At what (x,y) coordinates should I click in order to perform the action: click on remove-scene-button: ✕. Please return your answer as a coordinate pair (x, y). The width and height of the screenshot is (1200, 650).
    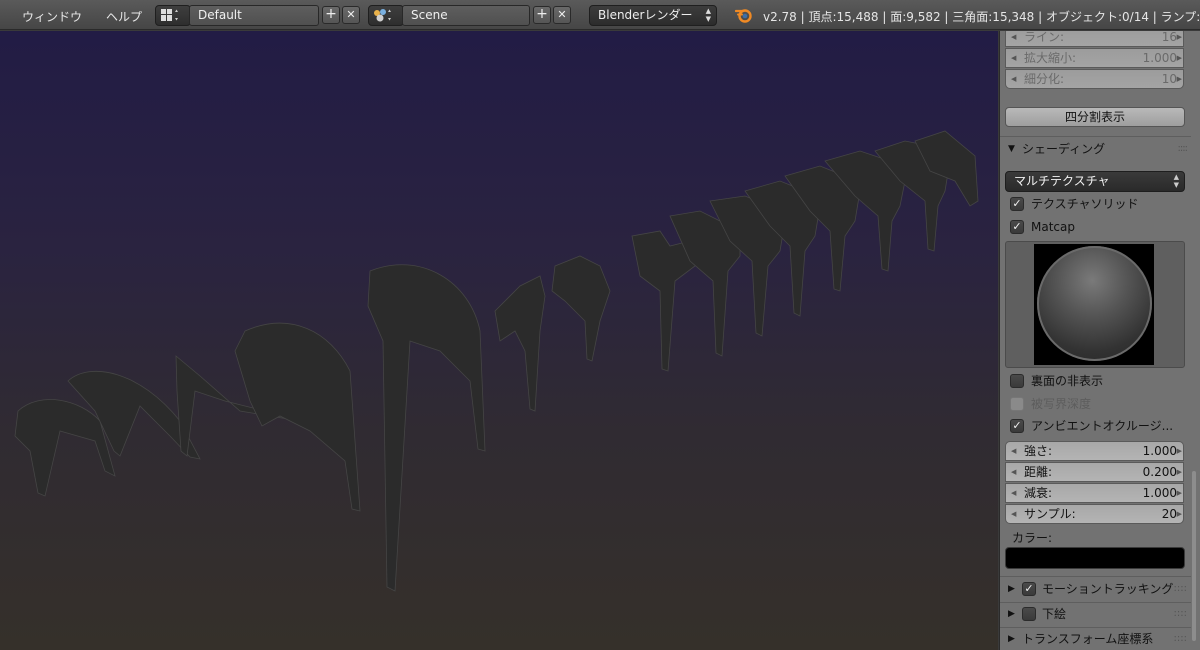
    Looking at the image, I should click on (562, 15).